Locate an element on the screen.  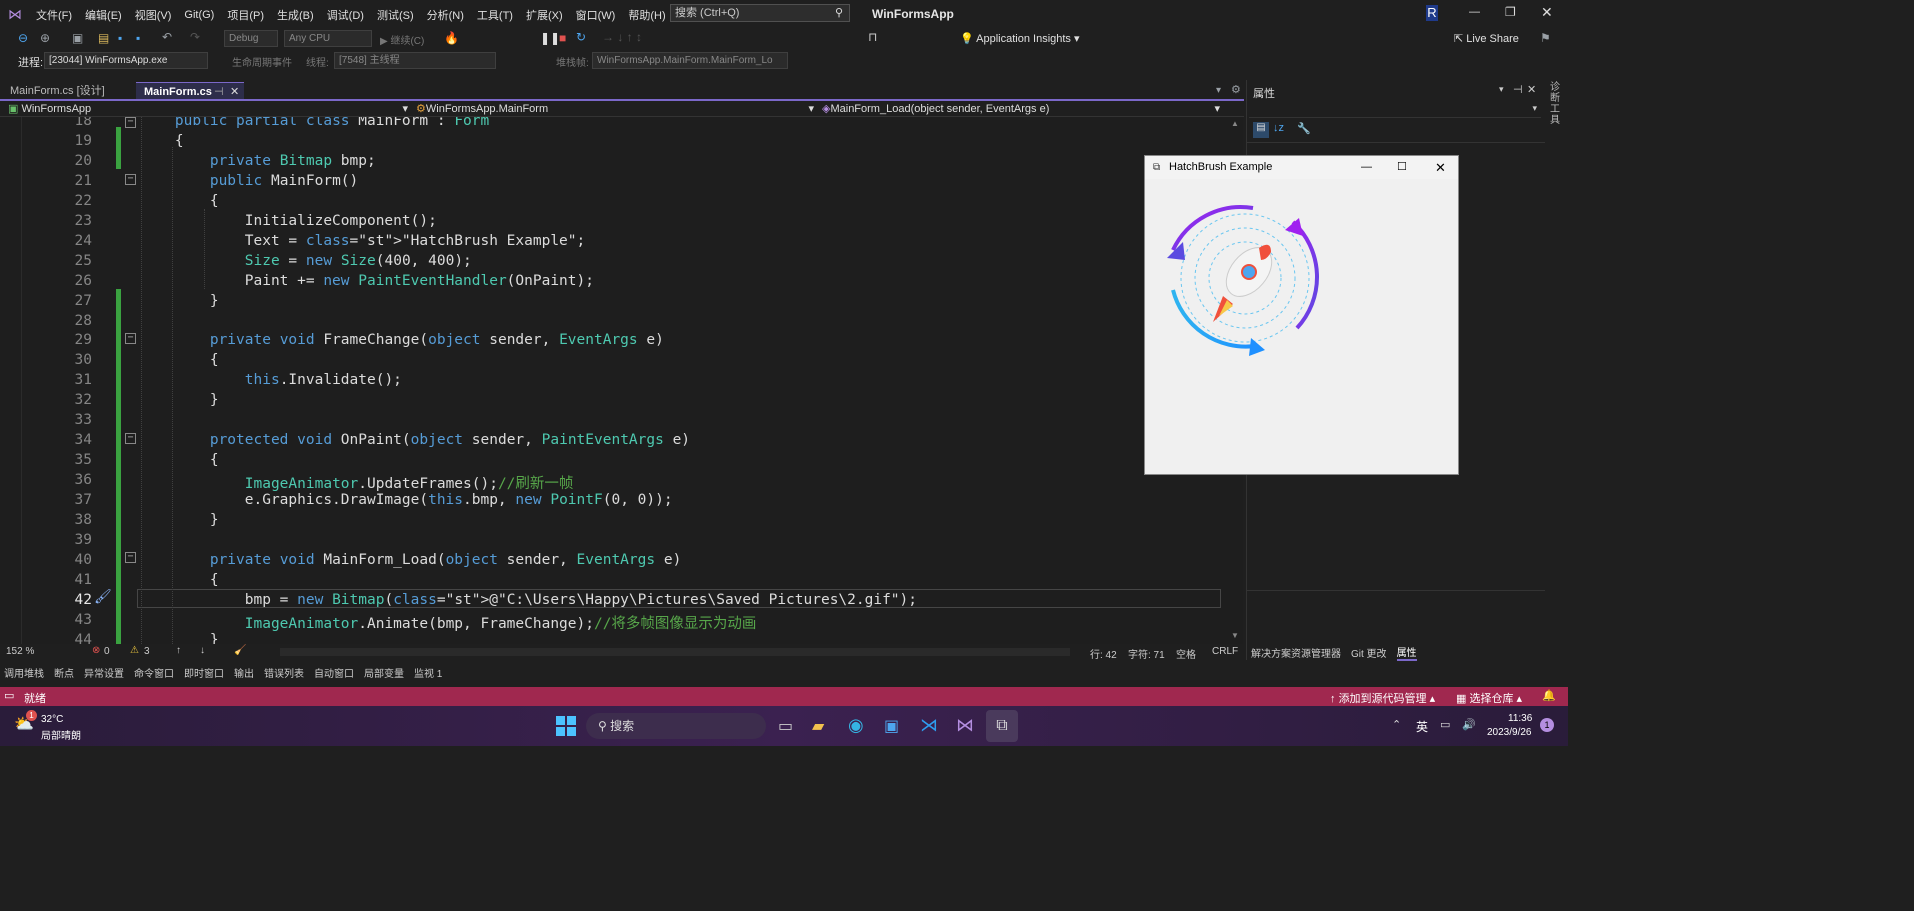
tab-breakpoints: 断点 is located at coordinates (64, 672).